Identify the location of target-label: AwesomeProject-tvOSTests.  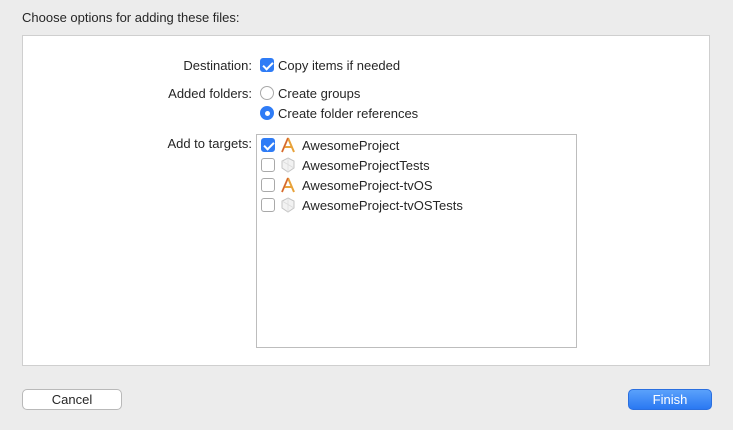
(382, 205).